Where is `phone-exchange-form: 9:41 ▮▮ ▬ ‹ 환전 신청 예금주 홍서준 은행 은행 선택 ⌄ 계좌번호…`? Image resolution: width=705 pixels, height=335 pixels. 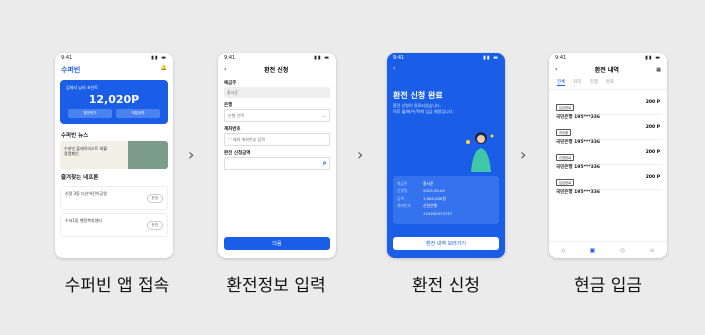 phone-exchange-form: 9:41 ▮▮ ▬ ‹ 환전 신청 예금주 홍서준 은행 은행 선택 ⌄ 계좌번호… is located at coordinates (277, 155).